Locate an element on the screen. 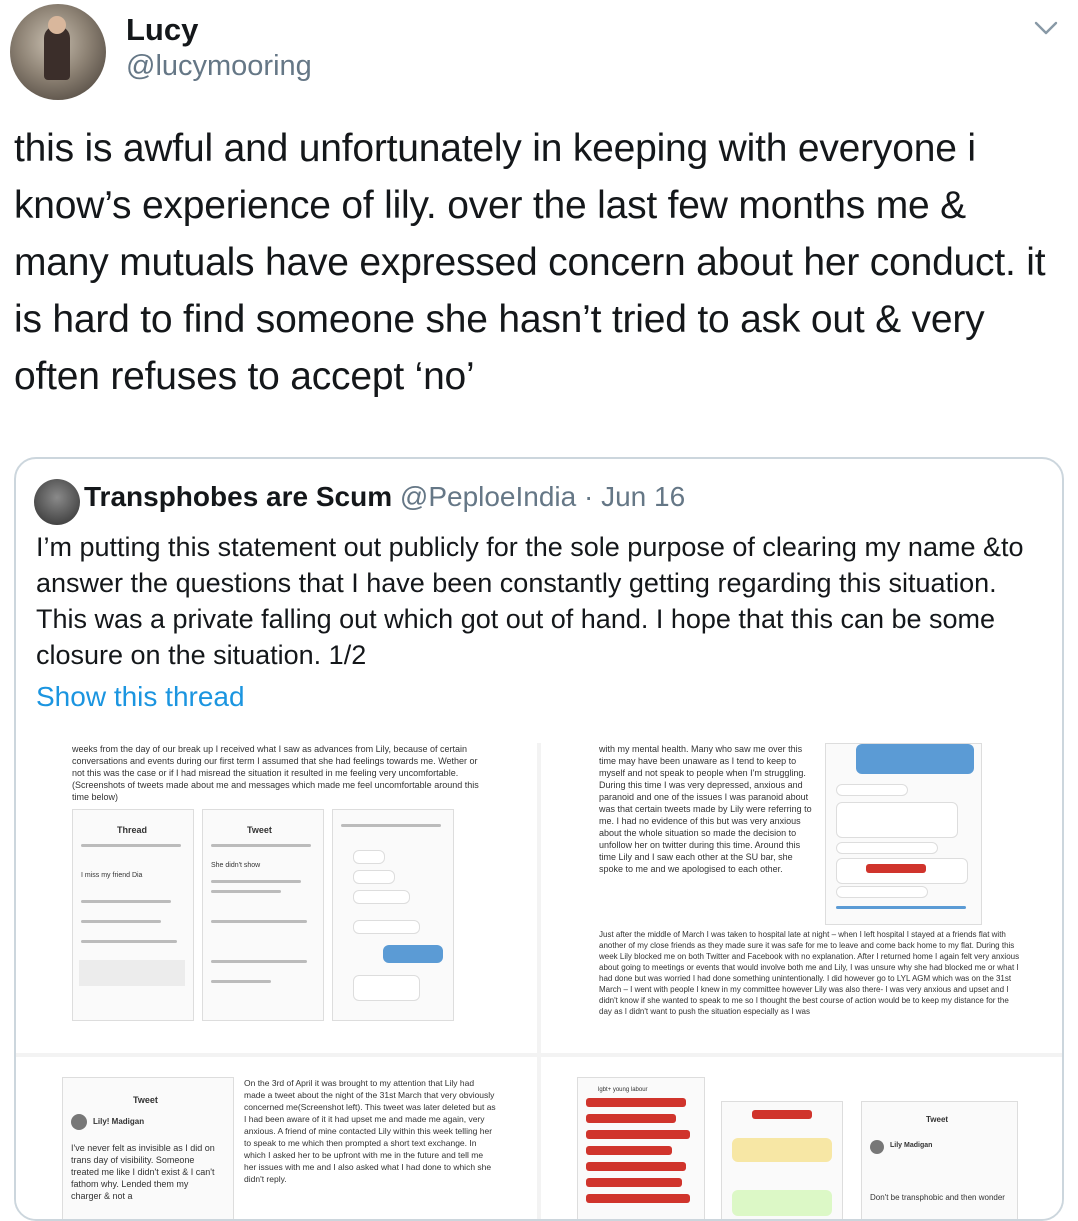 The height and width of the screenshot is (1221, 1078). author-avatar is located at coordinates (58, 52).